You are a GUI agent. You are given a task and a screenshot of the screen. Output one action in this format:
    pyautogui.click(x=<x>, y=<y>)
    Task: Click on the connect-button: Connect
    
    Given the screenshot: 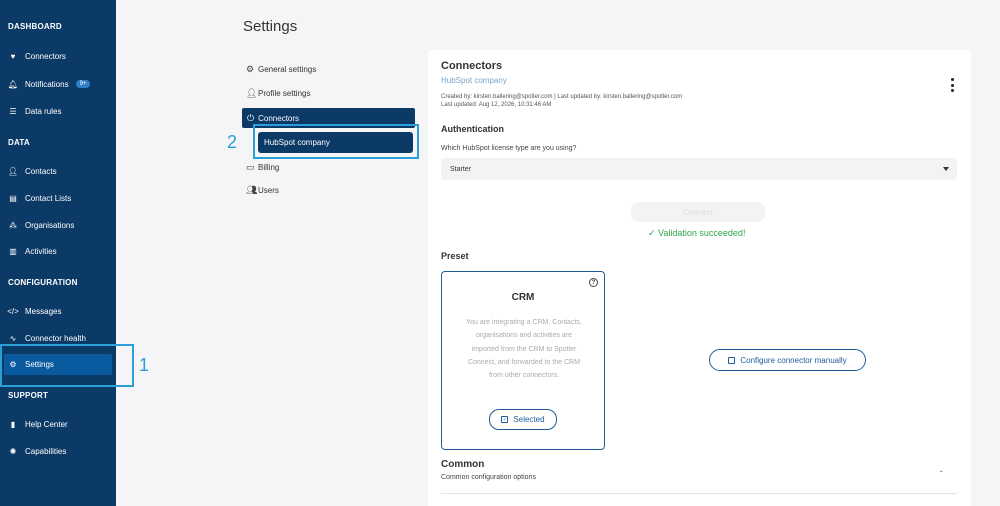 What is the action you would take?
    pyautogui.click(x=698, y=212)
    